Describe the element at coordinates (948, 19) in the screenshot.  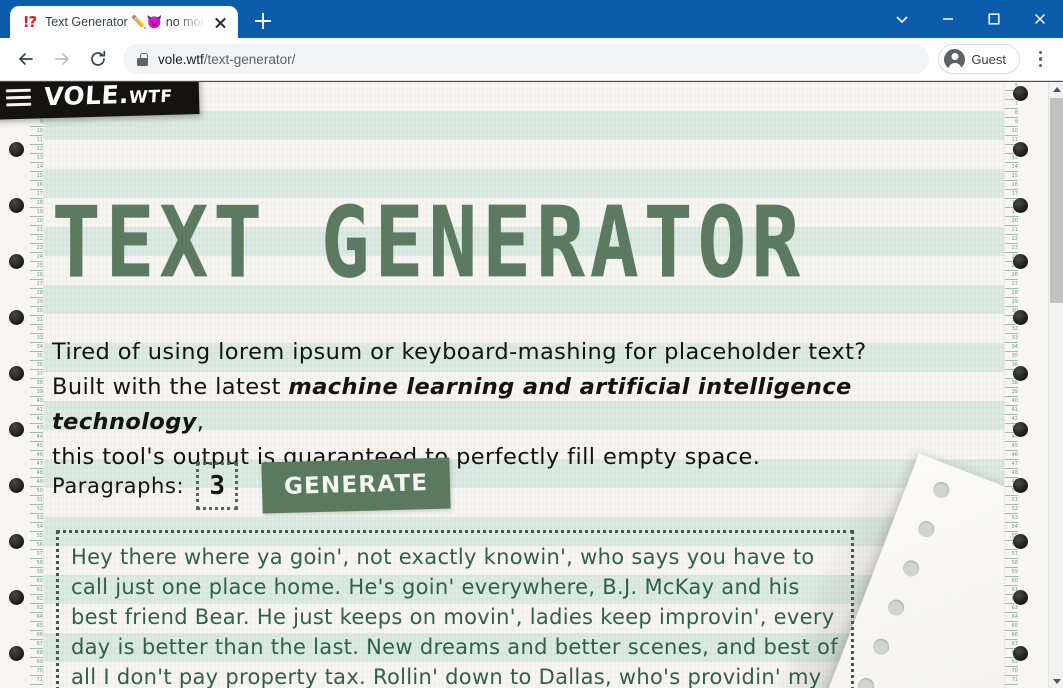
I see `minimize-icon` at that location.